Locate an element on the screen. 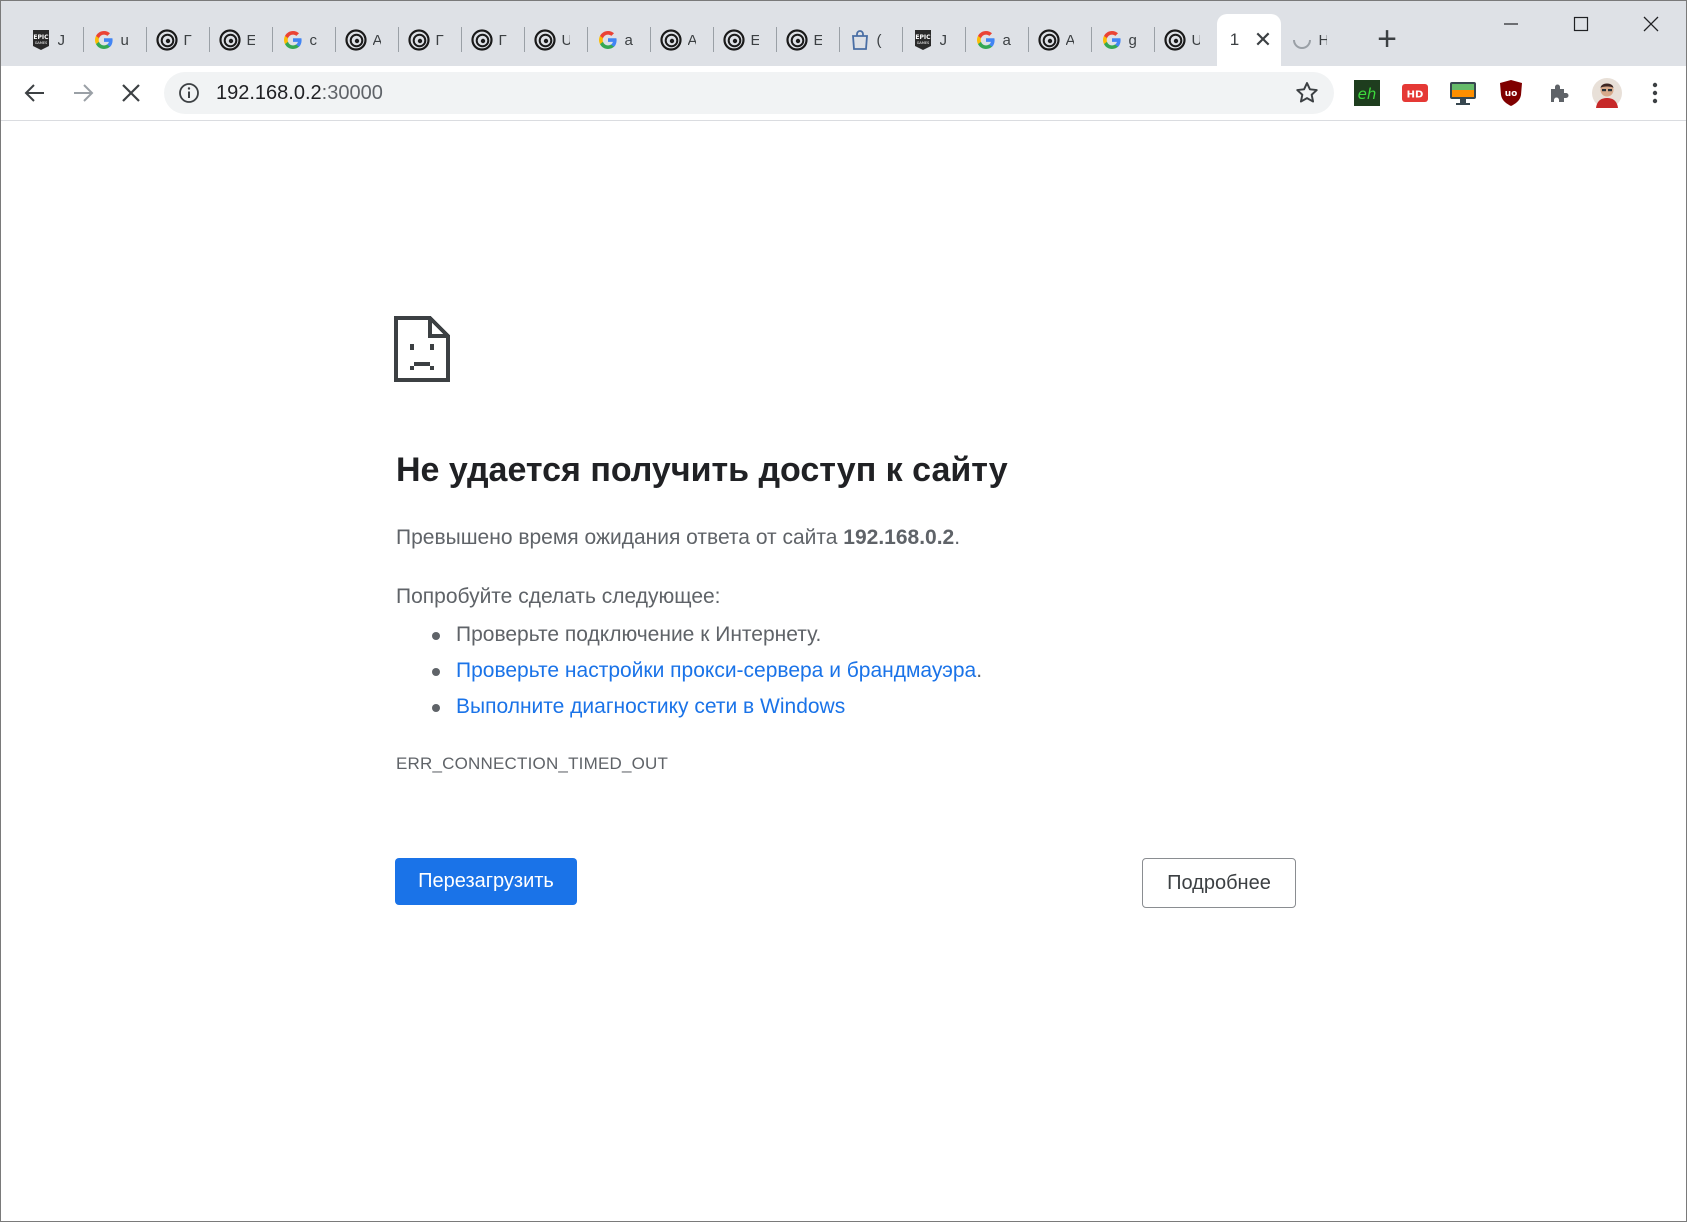  forward-button is located at coordinates (83, 93).